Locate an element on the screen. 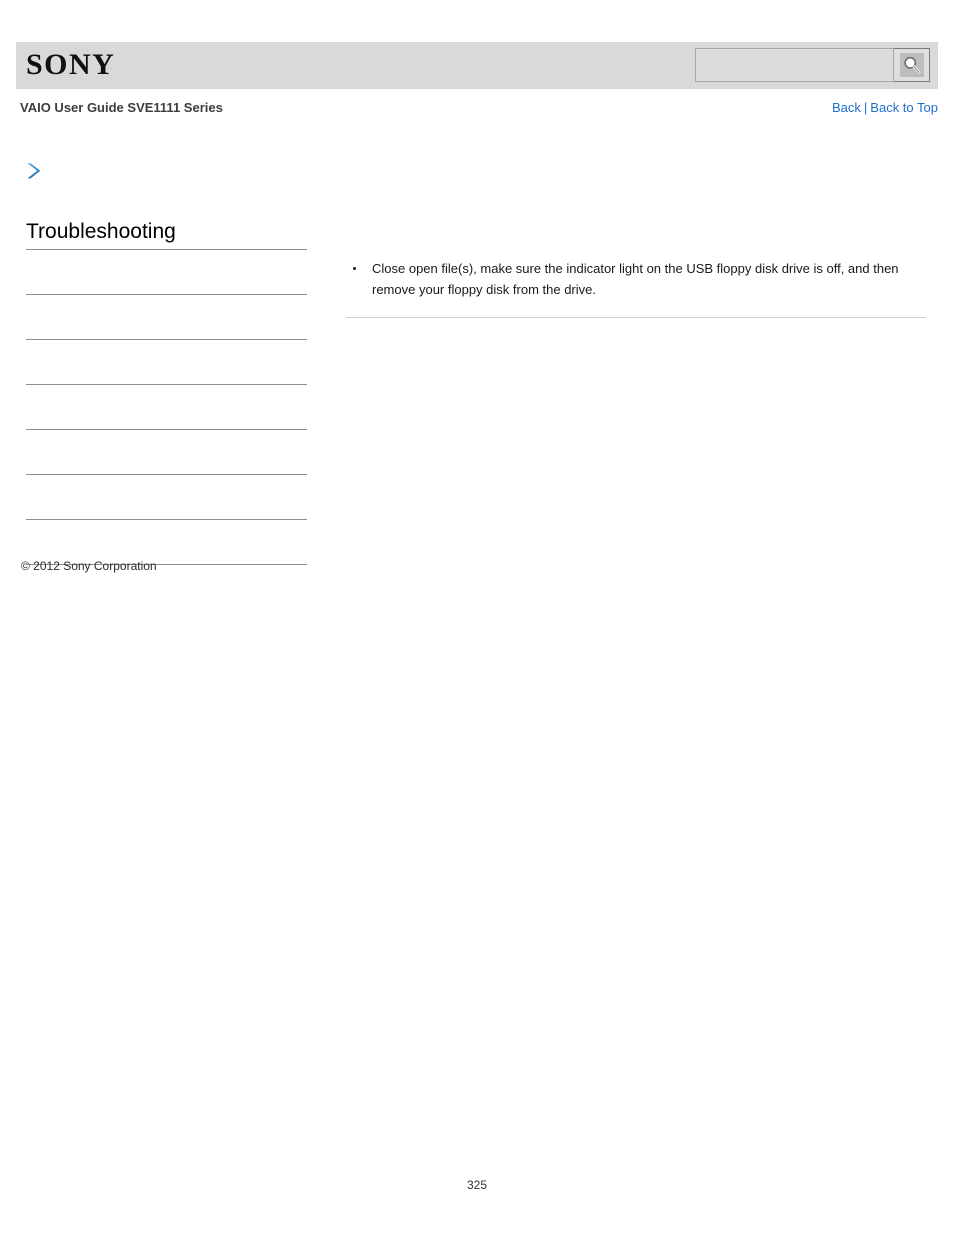 This screenshot has width=954, height=1235. page-number: 325 is located at coordinates (477, 1185).